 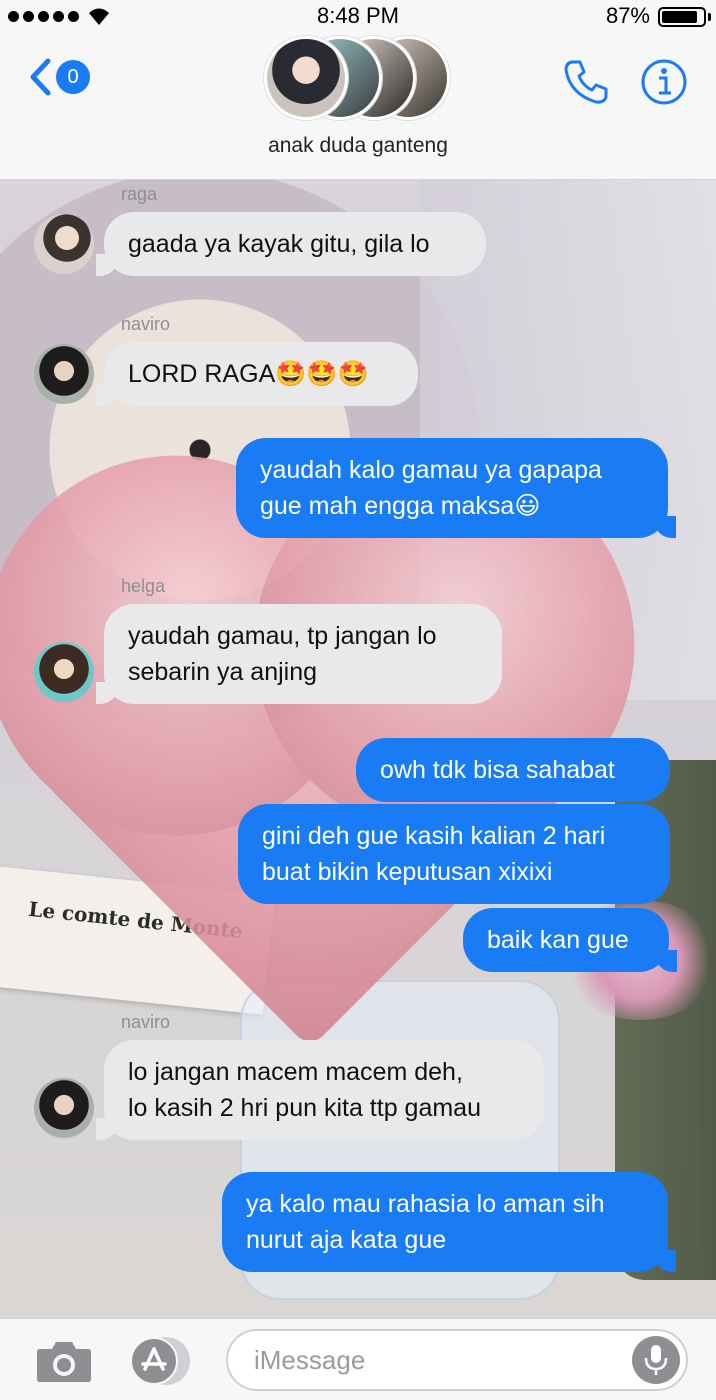 What do you see at coordinates (586, 82) in the screenshot?
I see `phone-icon` at bounding box center [586, 82].